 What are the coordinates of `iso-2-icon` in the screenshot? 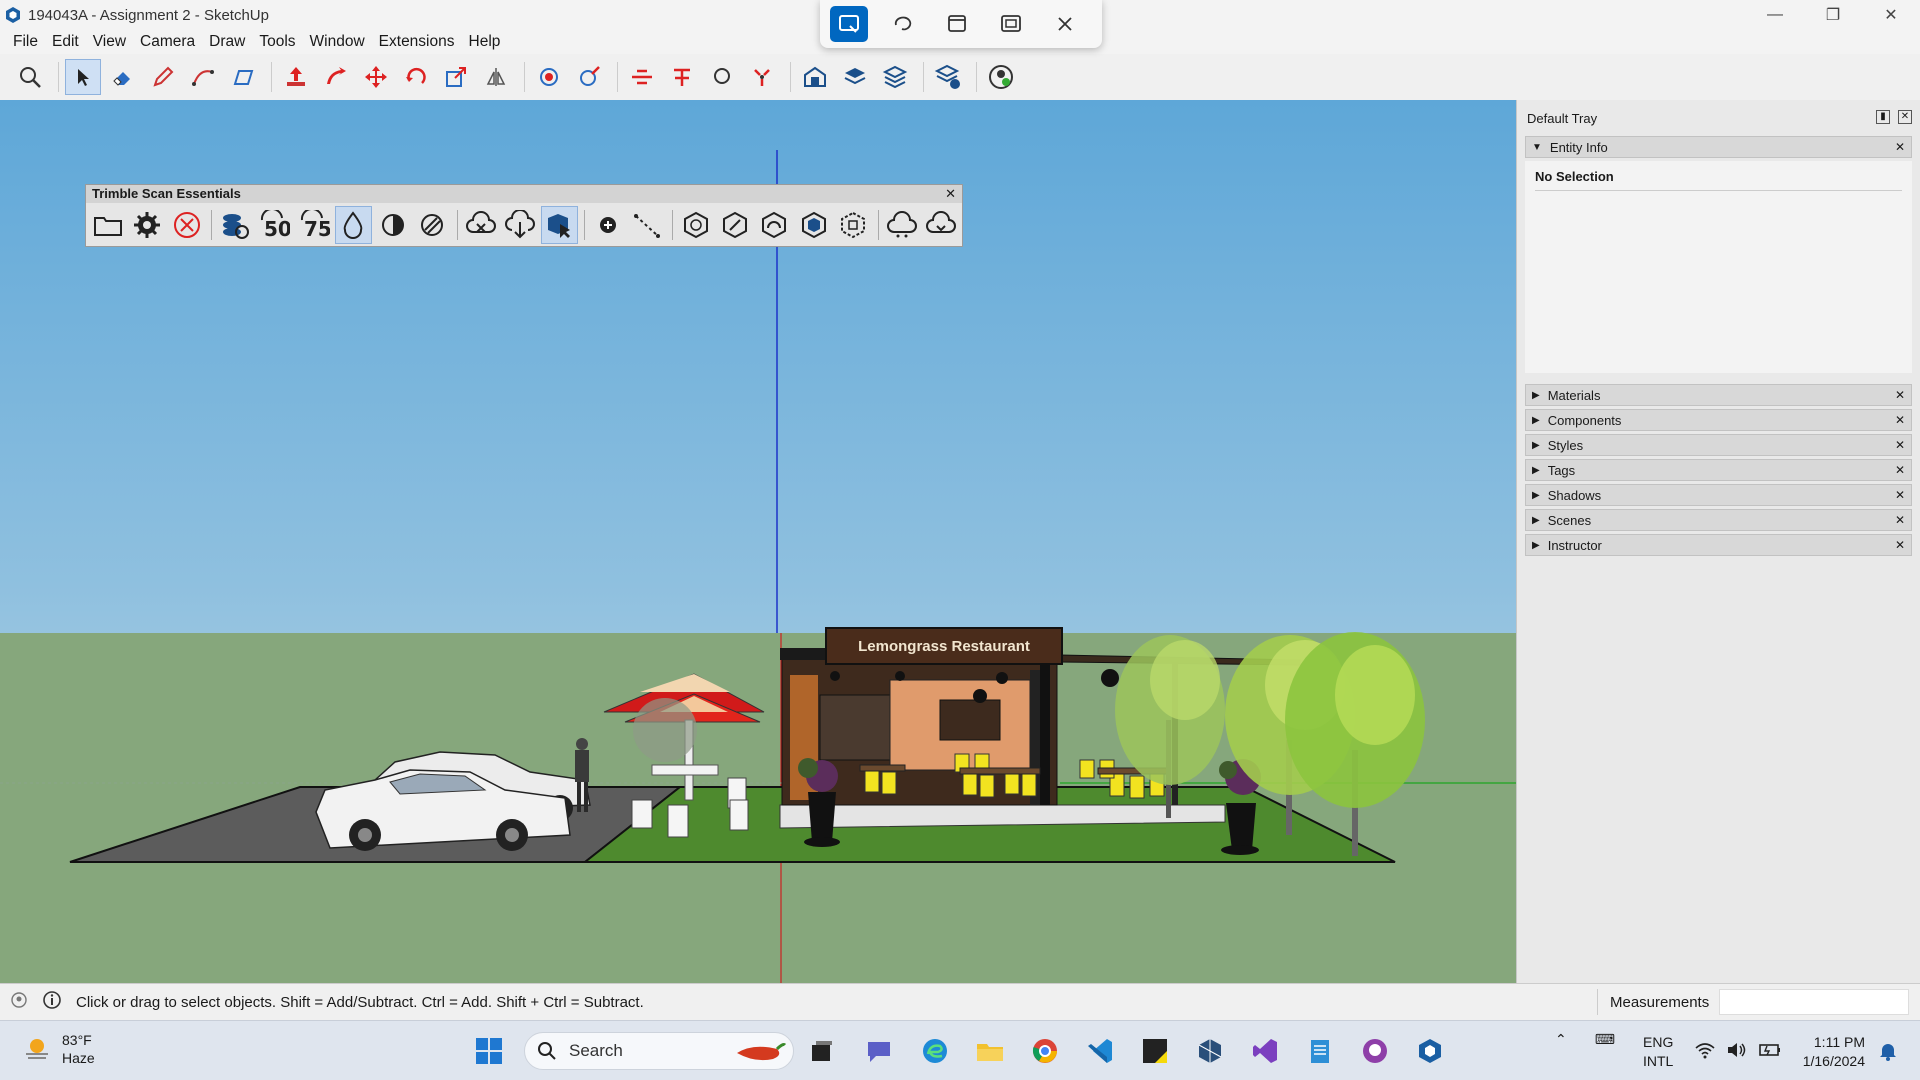 It's located at (734, 225).